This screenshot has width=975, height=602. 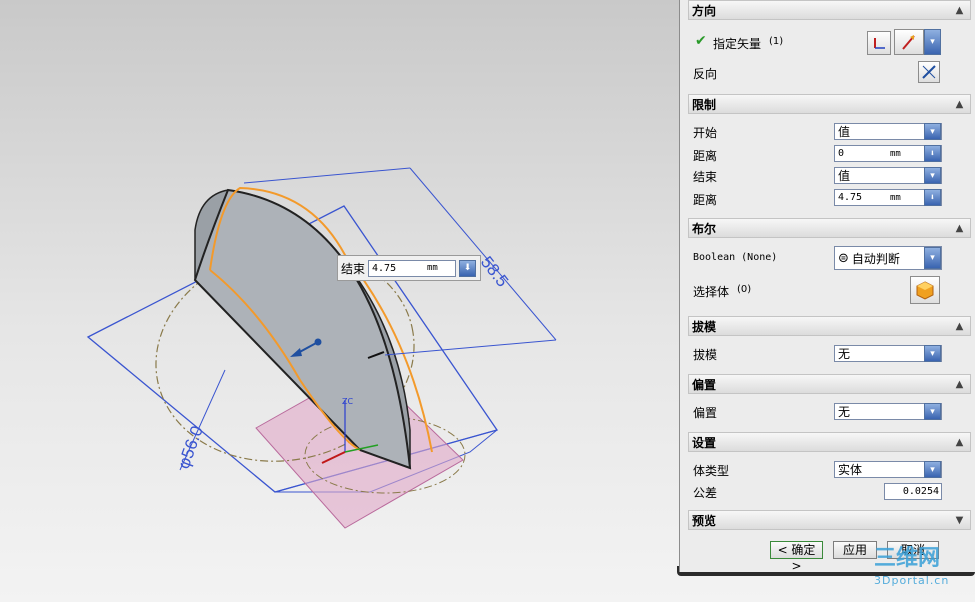 I want to click on reverse-label: 反向, so click(x=705, y=74).